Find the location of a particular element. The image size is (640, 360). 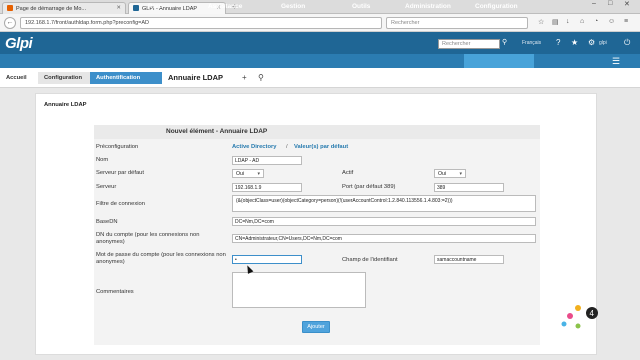

account-dn-field: CN=Administrateur,CN=Users,DC=Nm,DC=com is located at coordinates (384, 238).